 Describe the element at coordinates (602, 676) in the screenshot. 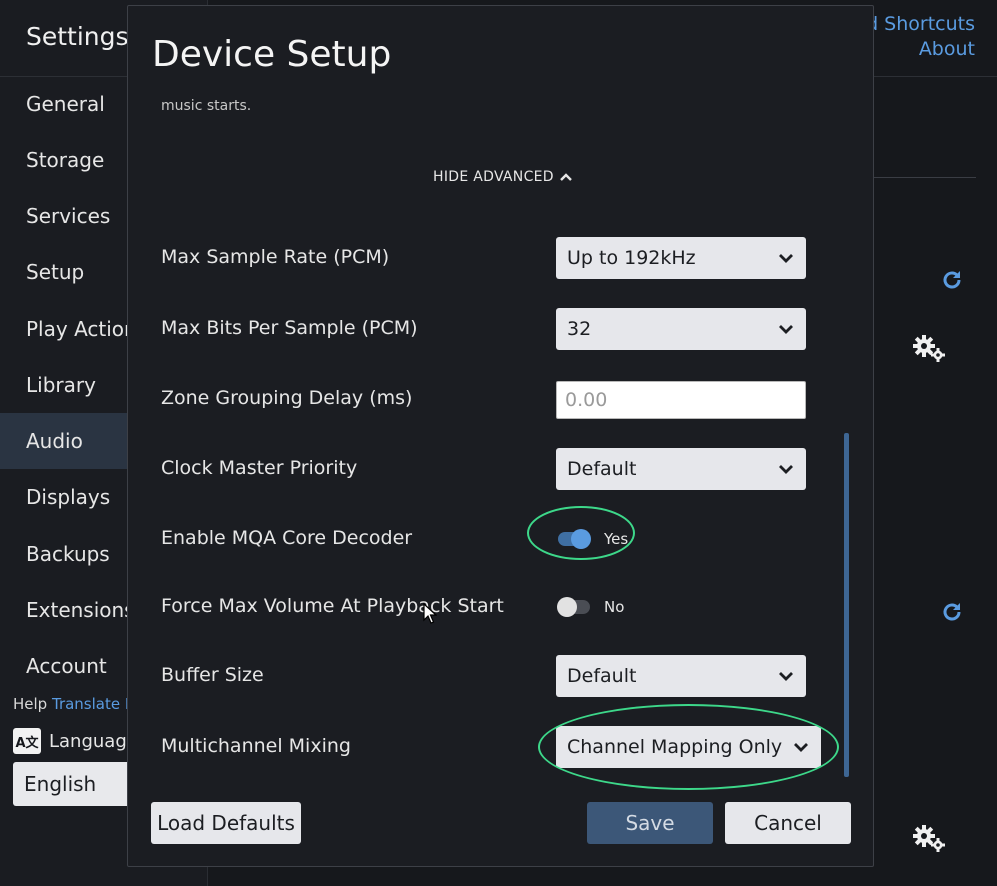

I see `buffer-size-value: Default` at that location.